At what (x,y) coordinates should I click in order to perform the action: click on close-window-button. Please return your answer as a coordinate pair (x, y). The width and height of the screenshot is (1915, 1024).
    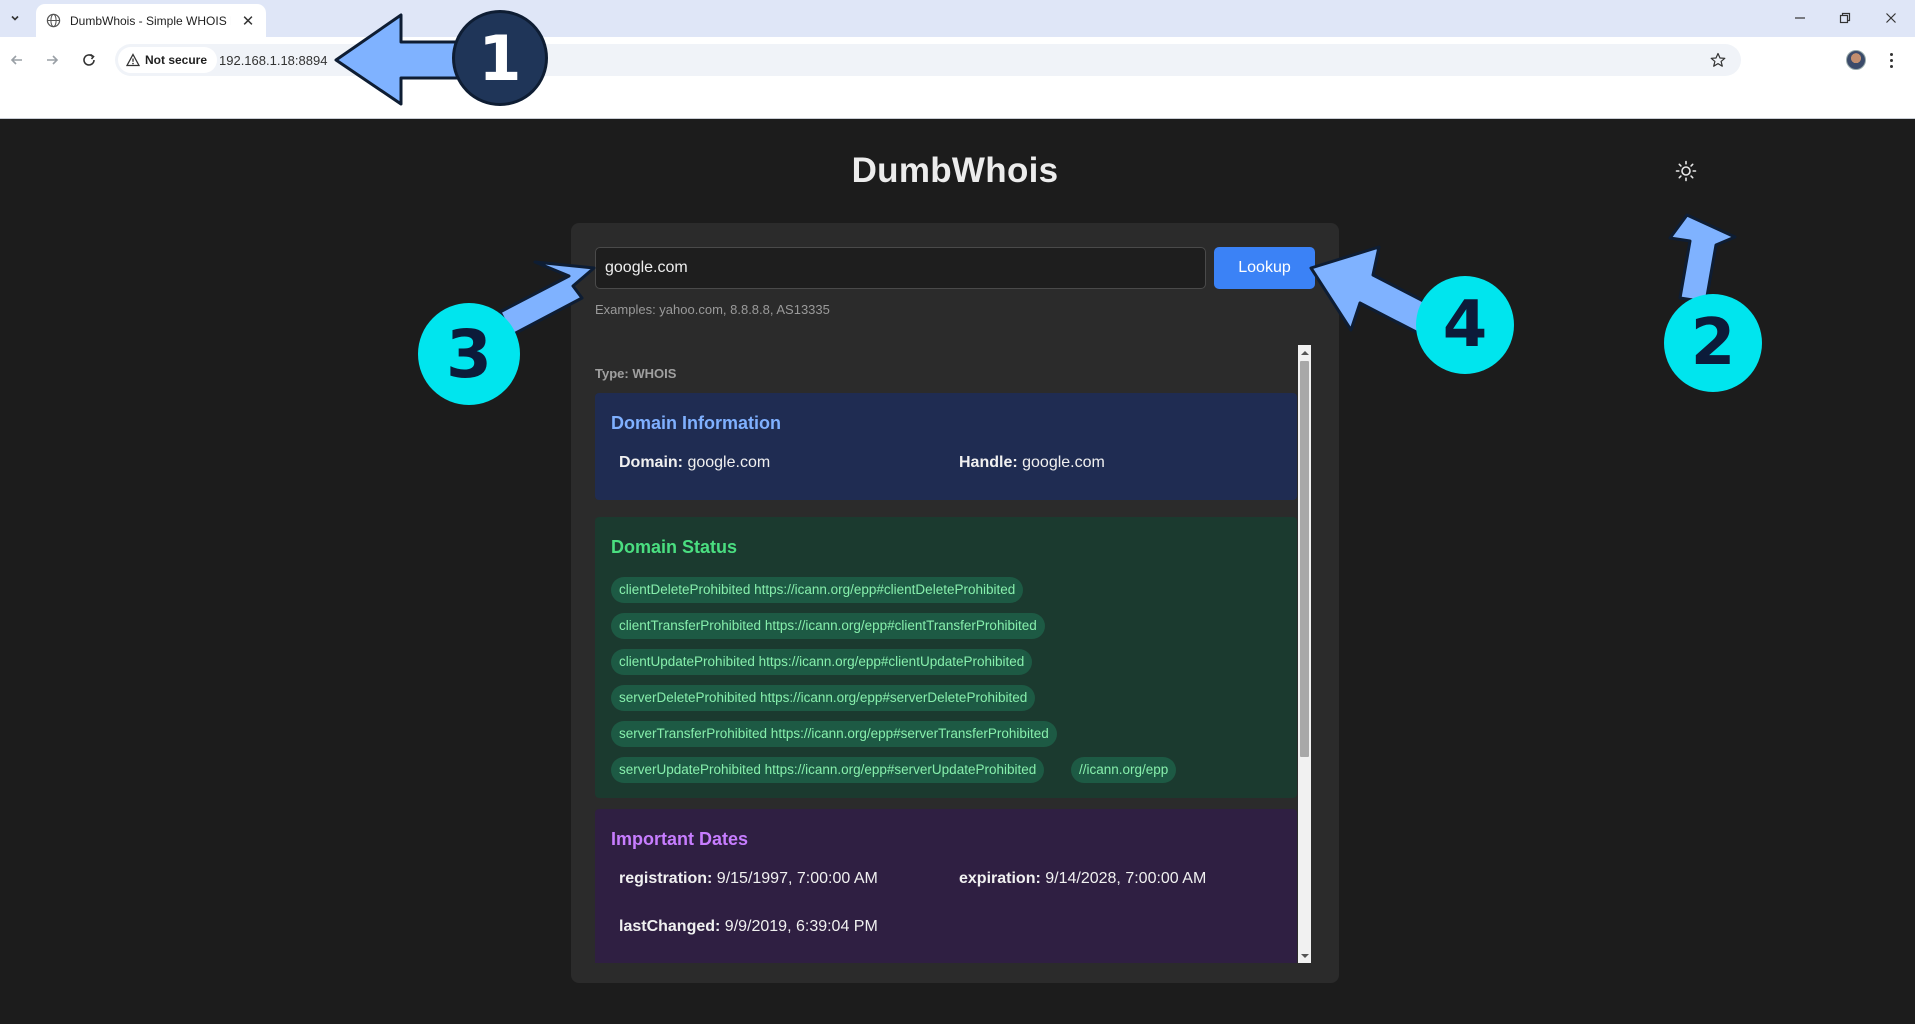
    Looking at the image, I should click on (1891, 18).